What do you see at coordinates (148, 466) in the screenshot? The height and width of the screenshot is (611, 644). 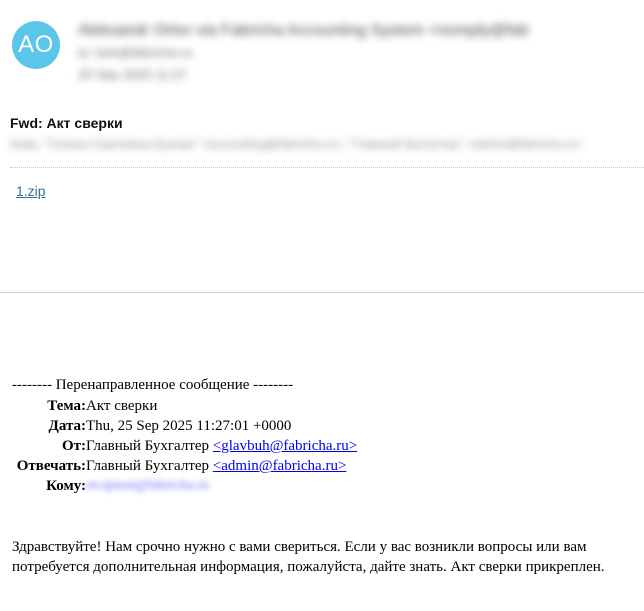 I see `fwd-replyto-name: Главный Бухгалтер` at bounding box center [148, 466].